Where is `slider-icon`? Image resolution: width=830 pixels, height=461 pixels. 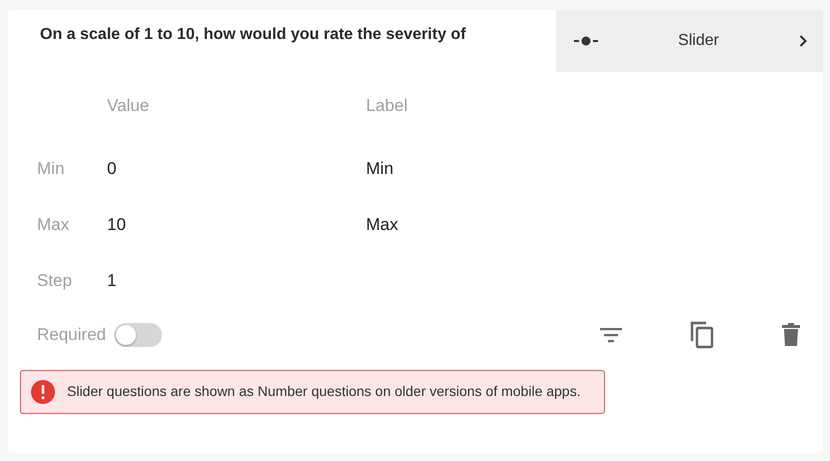 slider-icon is located at coordinates (586, 41).